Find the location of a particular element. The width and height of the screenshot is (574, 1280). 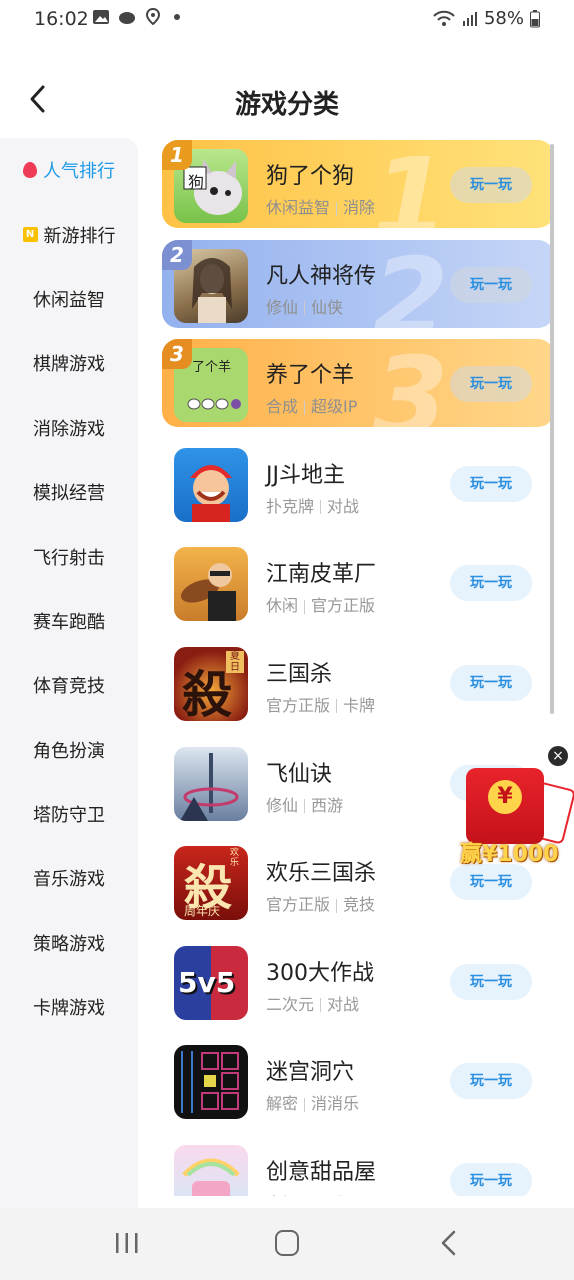

page-title: 游戏分类 is located at coordinates (286, 105).